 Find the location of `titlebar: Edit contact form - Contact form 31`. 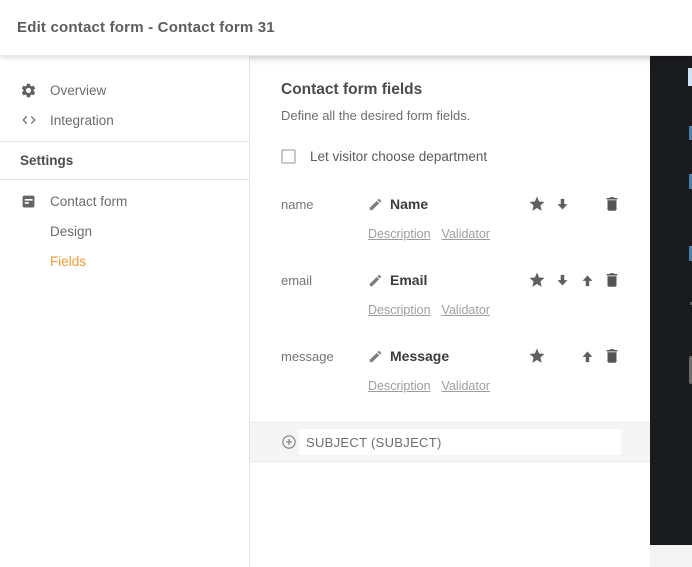

titlebar: Edit contact form - Contact form 31 is located at coordinates (346, 28).